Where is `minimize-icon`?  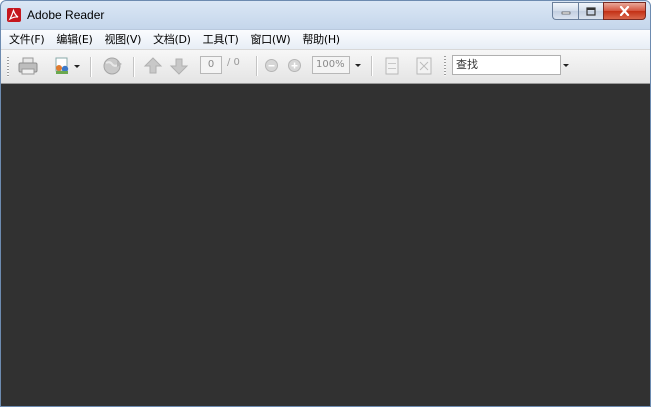 minimize-icon is located at coordinates (565, 13).